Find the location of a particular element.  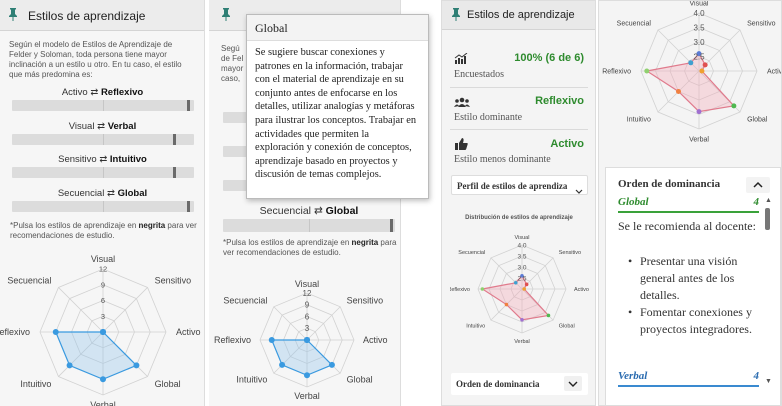

dimension-label-1: Visual ⇄ Verbal is located at coordinates (102, 126).